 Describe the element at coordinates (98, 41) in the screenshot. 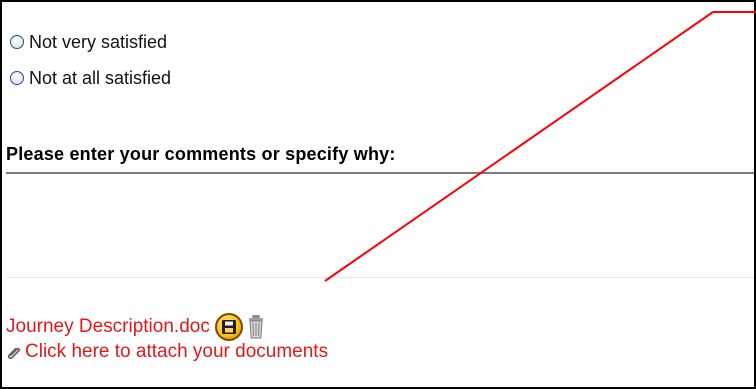

I see `radio-label: Not very satisfied` at that location.